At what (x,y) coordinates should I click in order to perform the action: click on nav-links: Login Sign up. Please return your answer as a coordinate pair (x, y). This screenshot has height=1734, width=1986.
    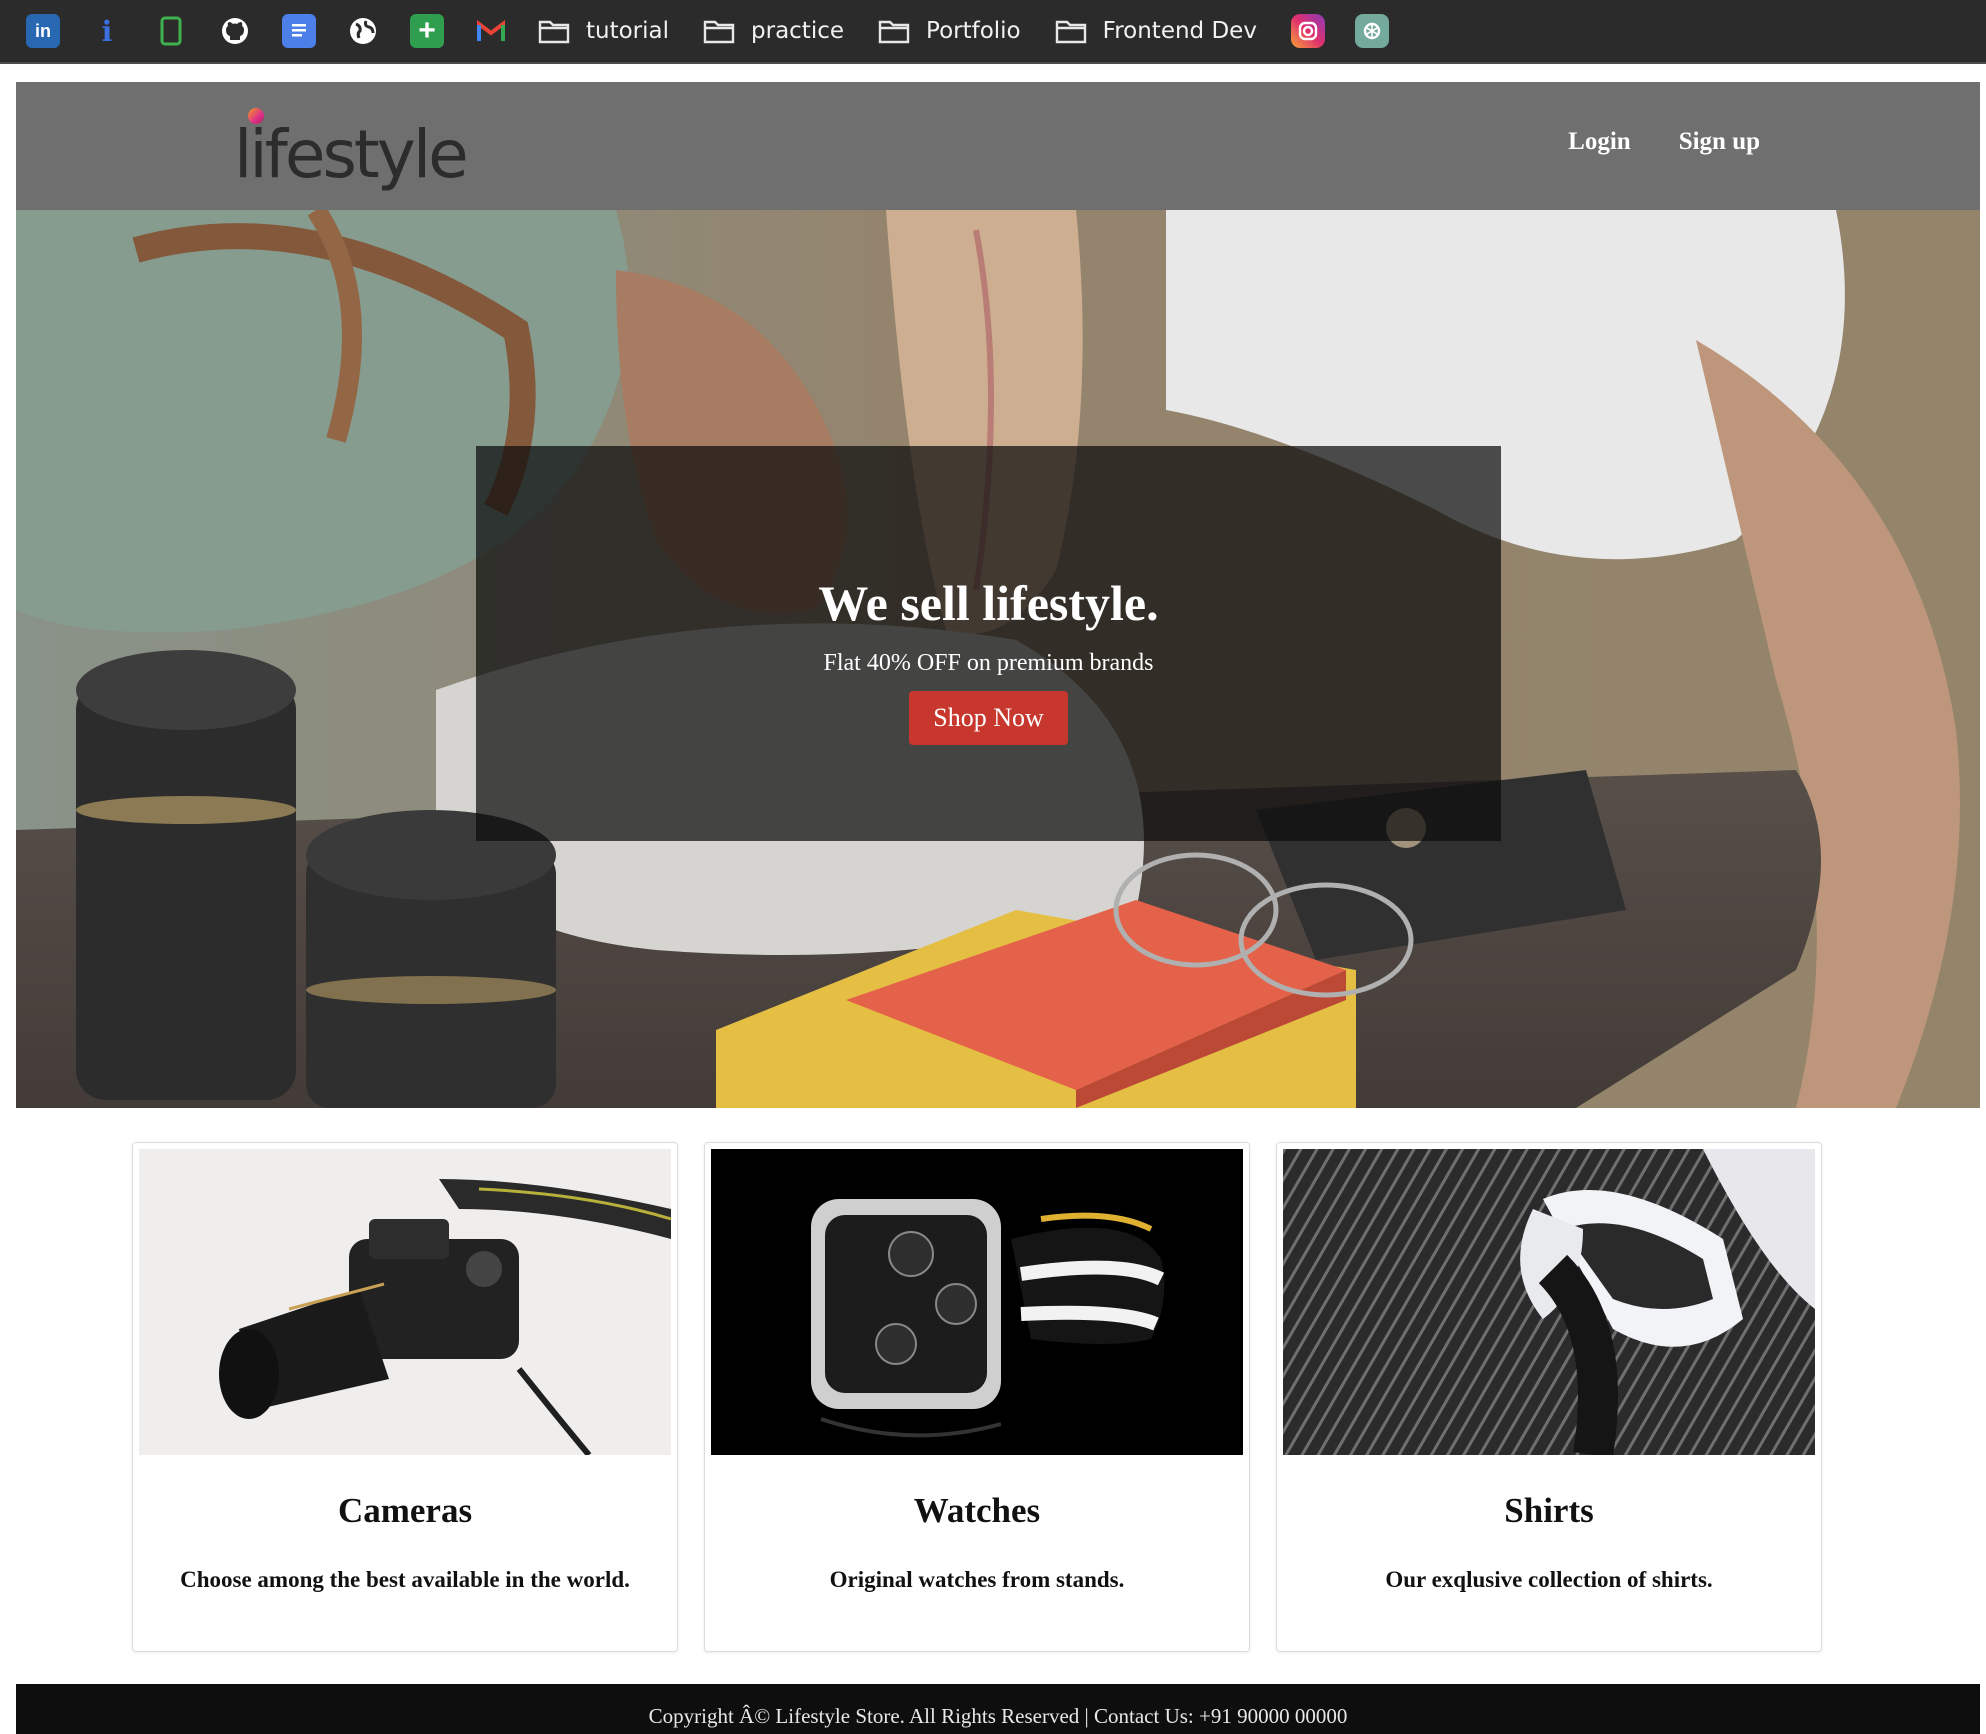
    Looking at the image, I should click on (1640, 142).